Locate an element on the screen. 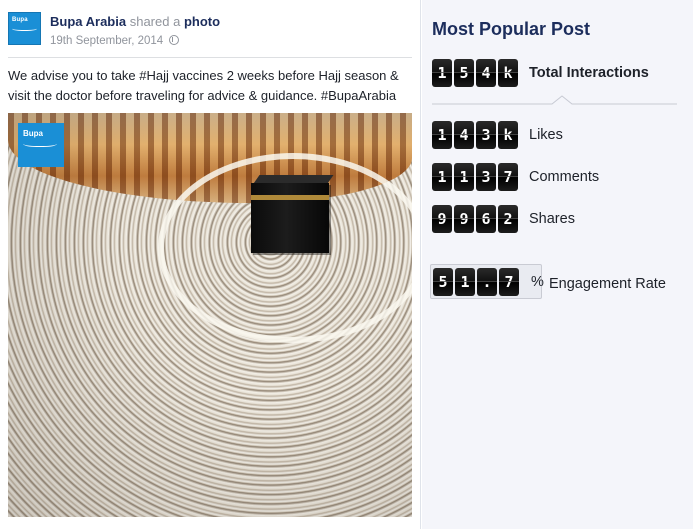 Image resolution: width=693 pixels, height=529 pixels. post-date: 19th September, 2014 is located at coordinates (106, 41).